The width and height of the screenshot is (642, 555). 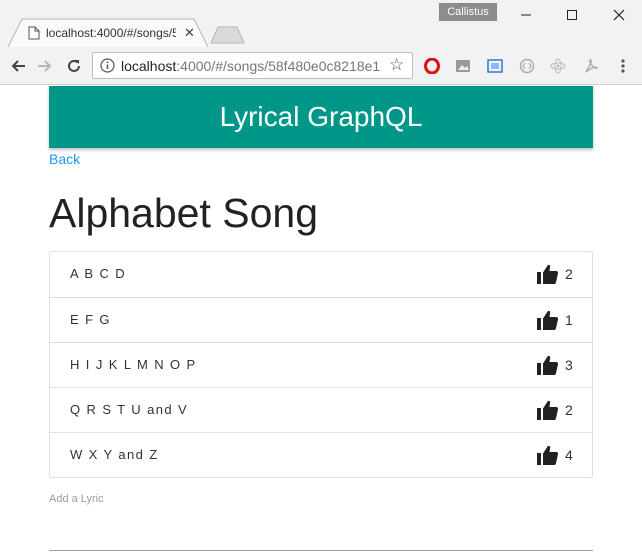 What do you see at coordinates (321, 274) in the screenshot?
I see `lyric-item: A B C D 2` at bounding box center [321, 274].